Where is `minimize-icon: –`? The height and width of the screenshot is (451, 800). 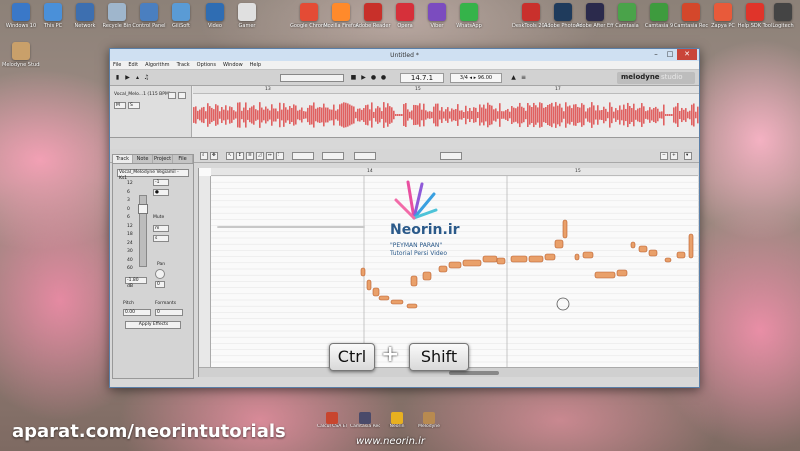
minimize-icon: – is located at coordinates (656, 54).